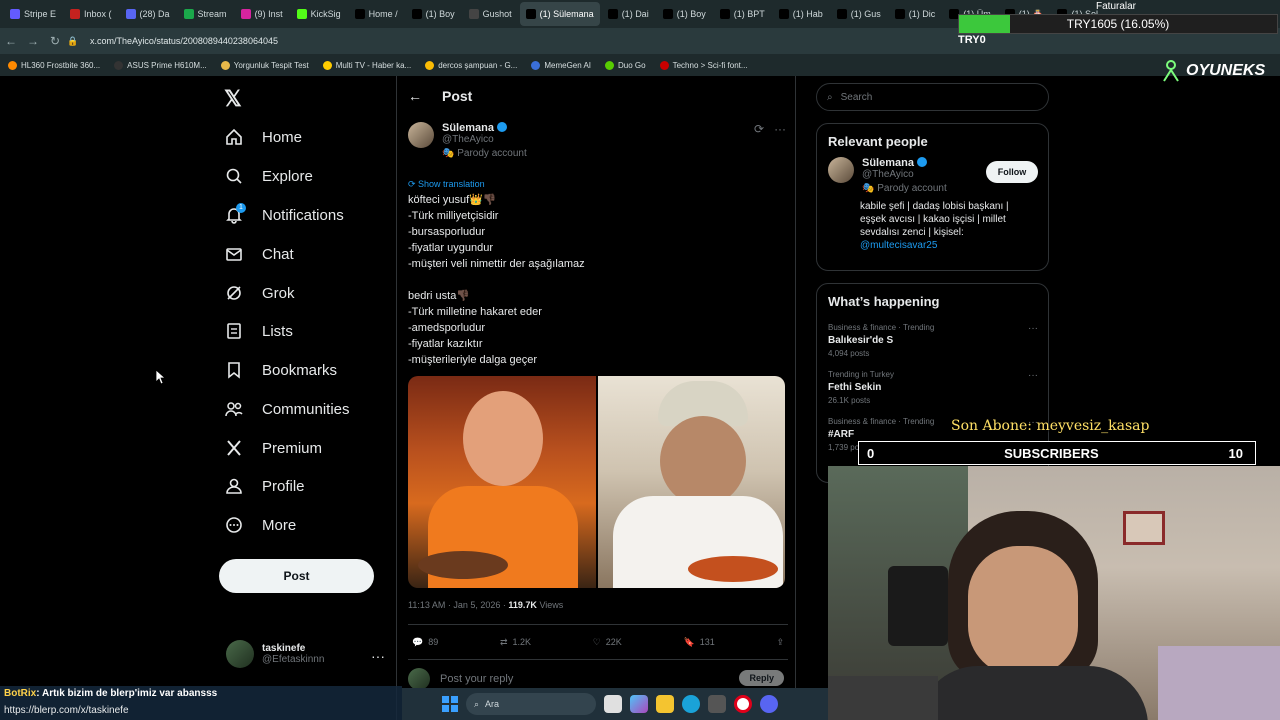  Describe the element at coordinates (264, 65) in the screenshot. I see `bookmark-item: Yorgunluk Tespit Test` at that location.